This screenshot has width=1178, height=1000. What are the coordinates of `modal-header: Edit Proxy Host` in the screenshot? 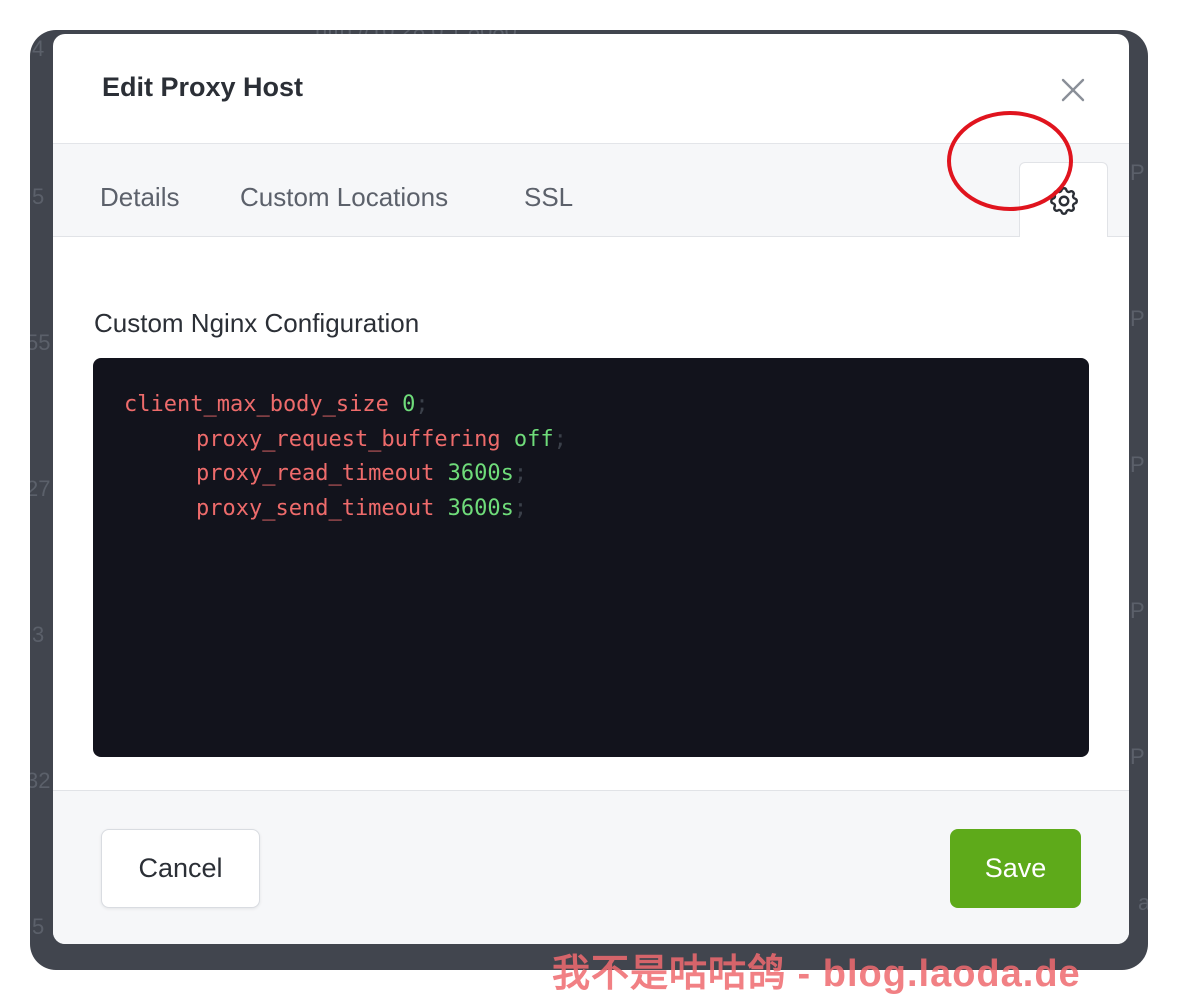 It's located at (591, 89).